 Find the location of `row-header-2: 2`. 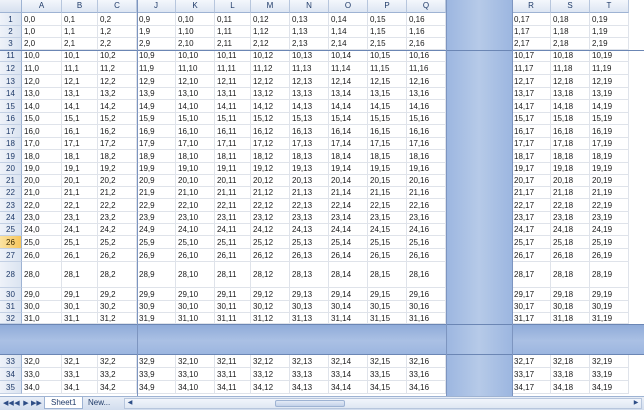

row-header-2: 2 is located at coordinates (11, 32).